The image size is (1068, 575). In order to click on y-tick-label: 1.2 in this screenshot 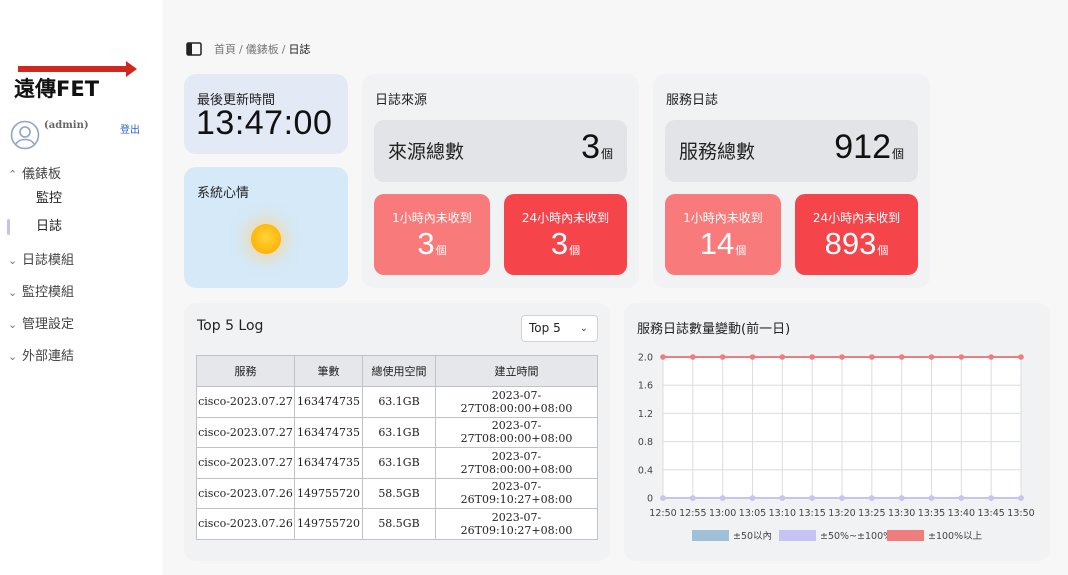, I will do `click(645, 414)`.